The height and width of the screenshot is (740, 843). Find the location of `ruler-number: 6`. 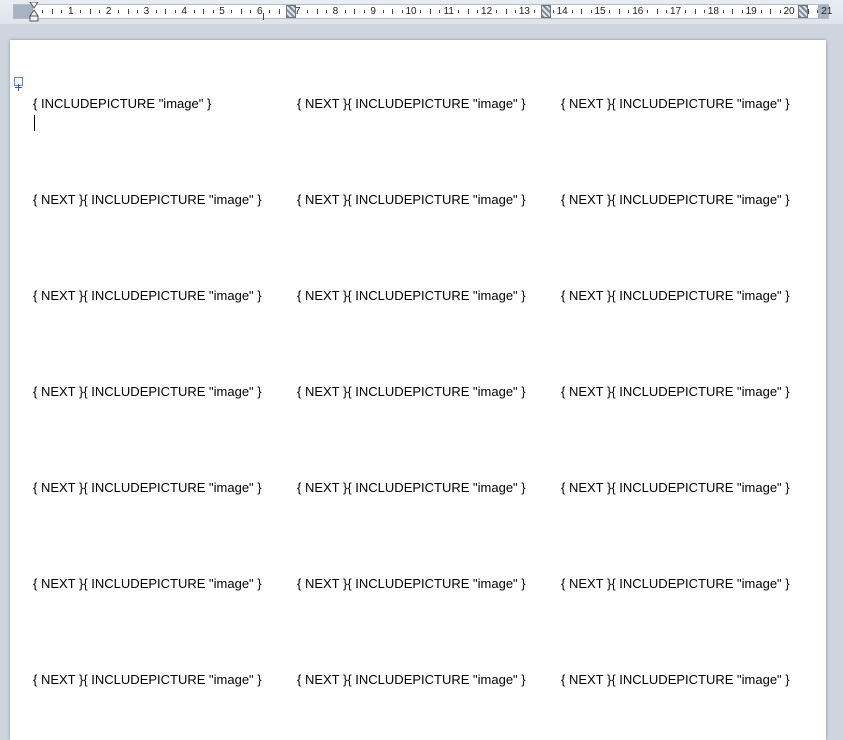

ruler-number: 6 is located at coordinates (260, 11).